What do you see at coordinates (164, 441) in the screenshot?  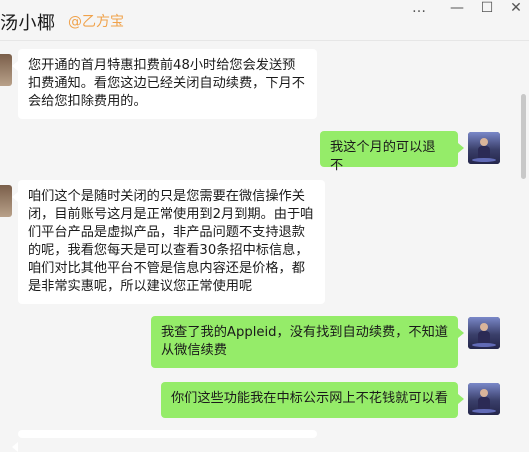 I see `message-bubble-incoming-partial` at bounding box center [164, 441].